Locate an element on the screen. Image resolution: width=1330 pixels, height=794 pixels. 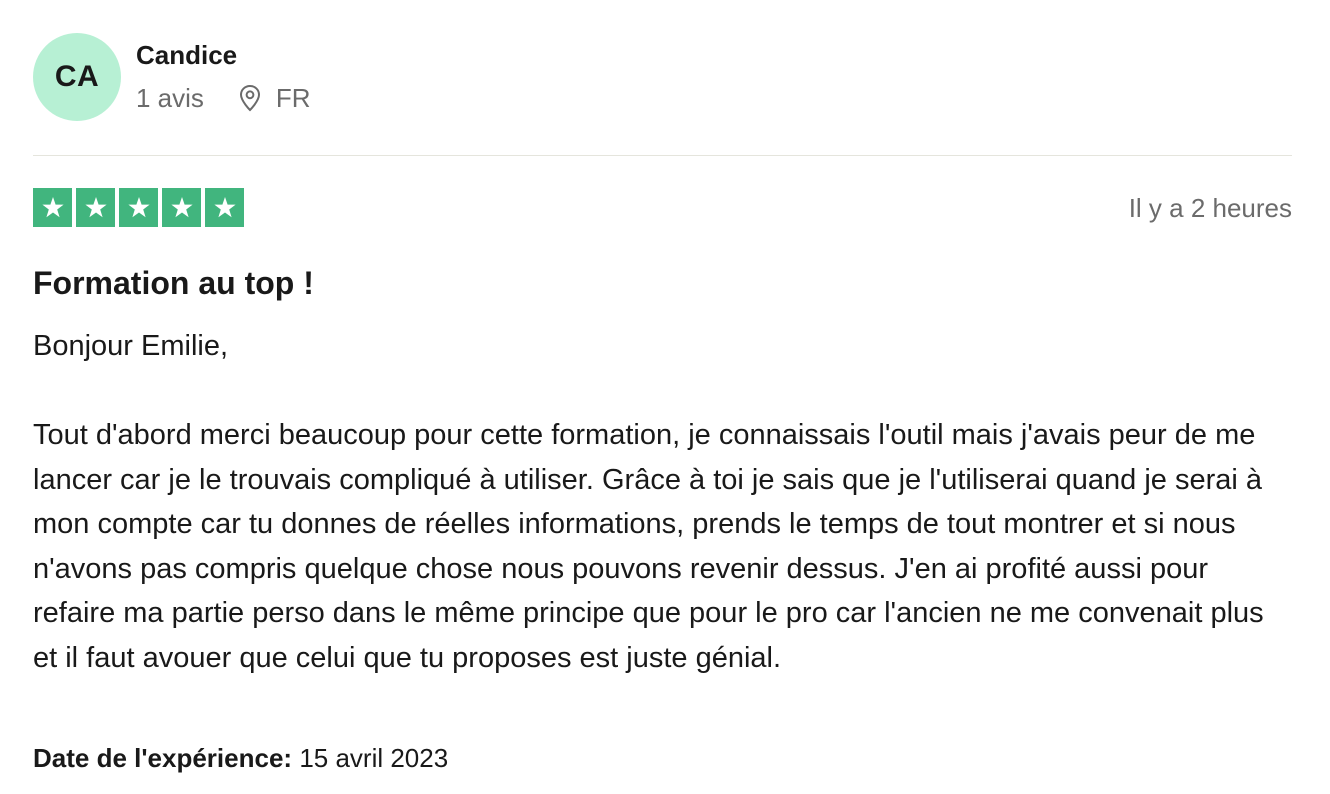
avatar-initials: CA is located at coordinates (77, 76).